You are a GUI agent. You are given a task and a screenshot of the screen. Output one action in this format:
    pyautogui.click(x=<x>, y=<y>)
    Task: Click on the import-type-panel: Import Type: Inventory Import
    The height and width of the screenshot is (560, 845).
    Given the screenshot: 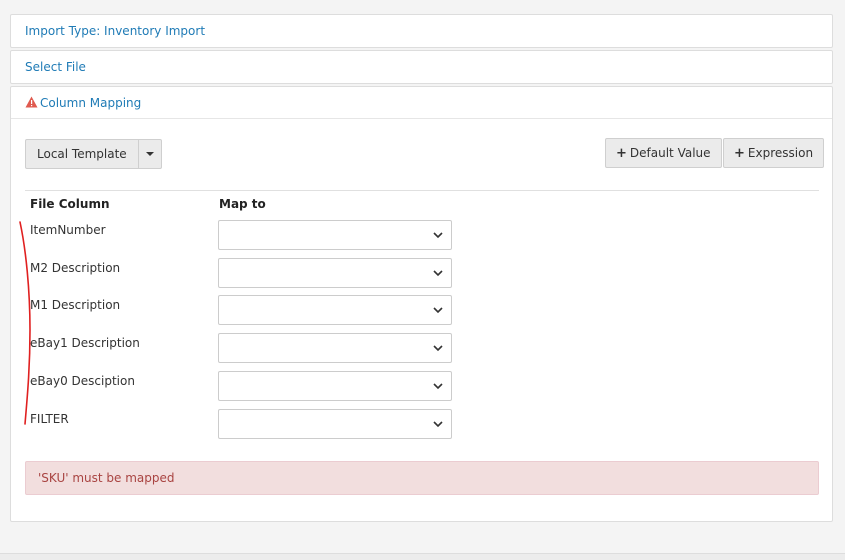 What is the action you would take?
    pyautogui.click(x=421, y=31)
    